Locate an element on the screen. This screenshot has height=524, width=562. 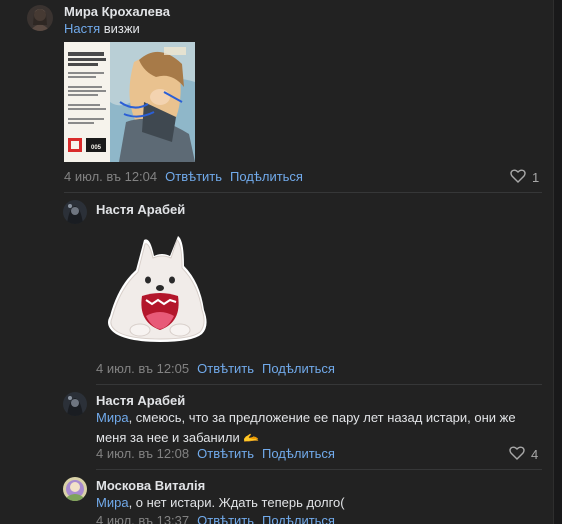
comment-author: Мира Крохалева is located at coordinates (117, 11).